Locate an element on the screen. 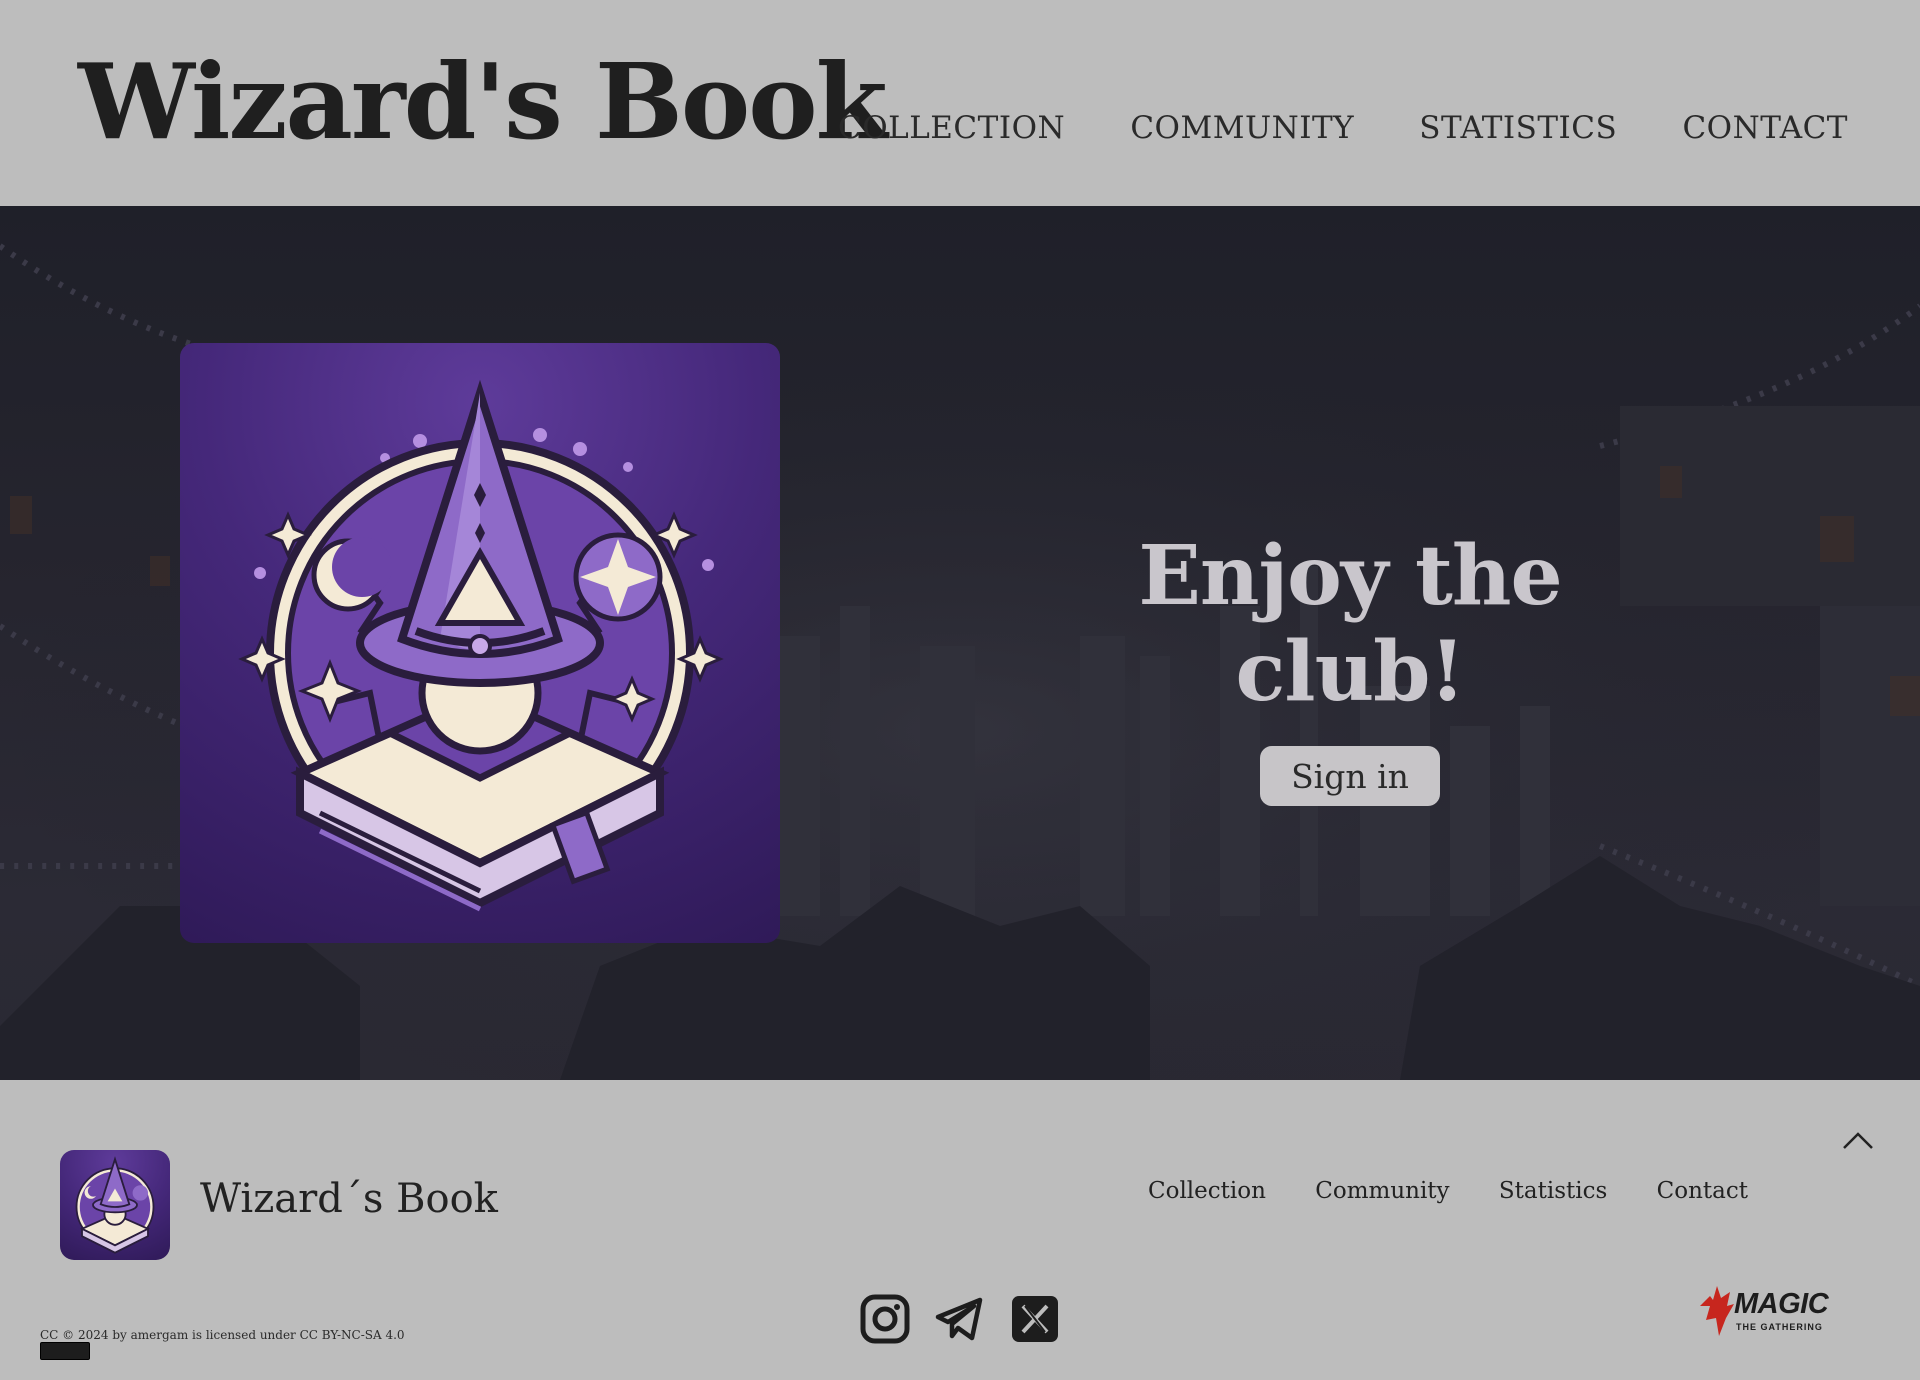 The image size is (1920, 1380). telegram-icon is located at coordinates (959, 1319).